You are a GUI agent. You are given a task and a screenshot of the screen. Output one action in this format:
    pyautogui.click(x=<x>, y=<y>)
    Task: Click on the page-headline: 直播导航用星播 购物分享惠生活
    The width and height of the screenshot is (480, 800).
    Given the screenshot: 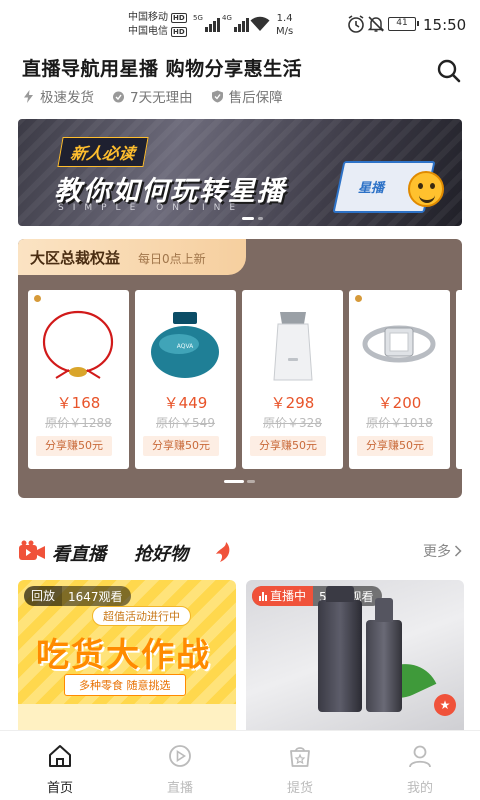 What is the action you would take?
    pyautogui.click(x=162, y=69)
    